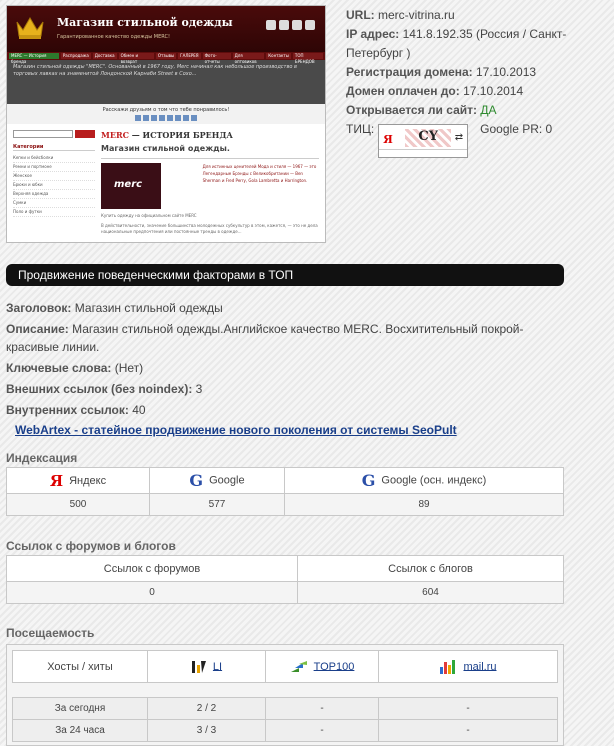  I want to click on google-icon: G, so click(368, 480).